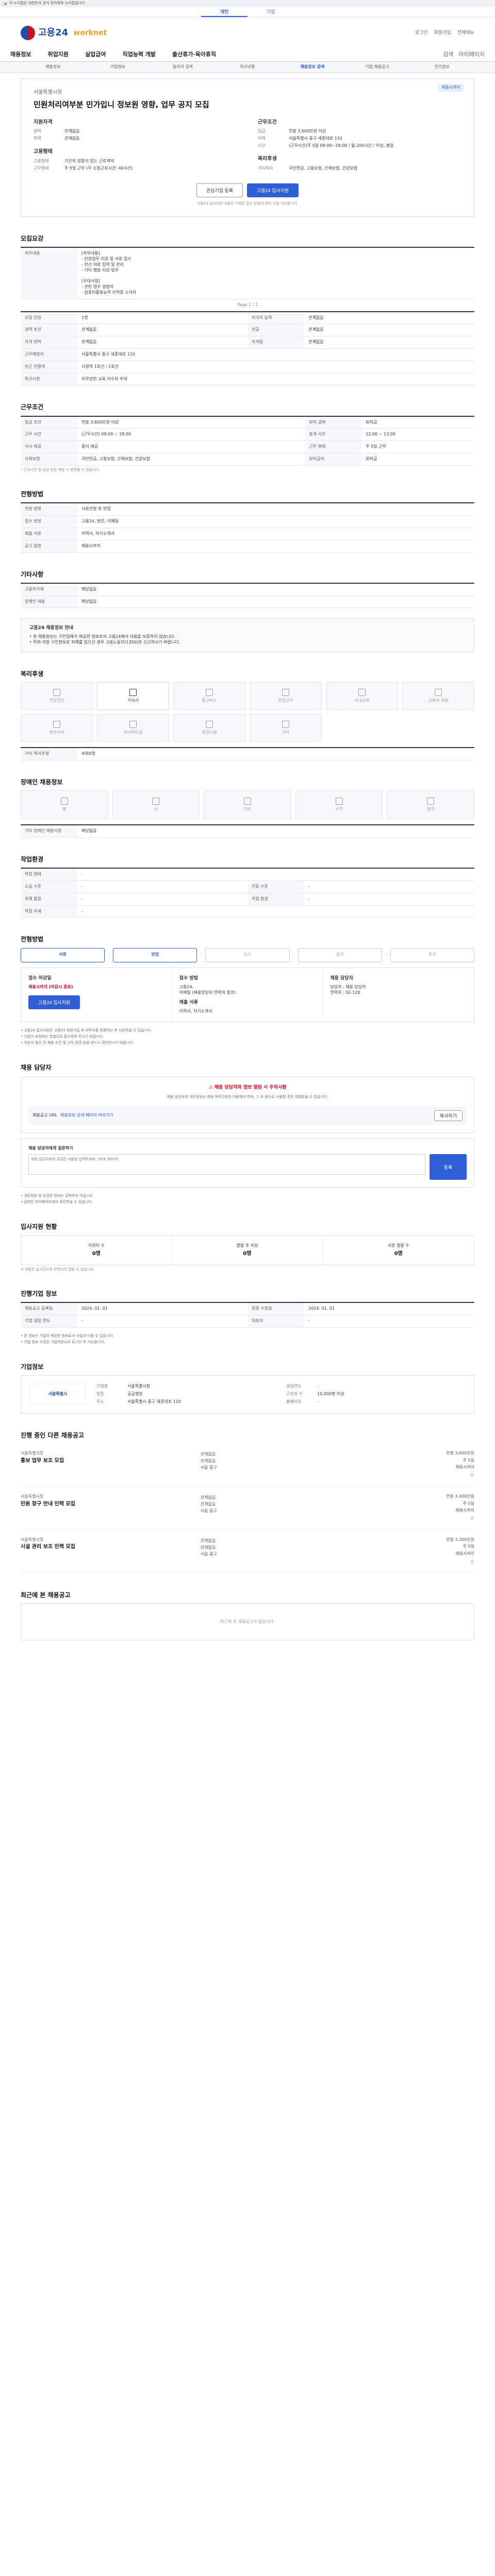  I want to click on th: 전형 방법, so click(49, 509).